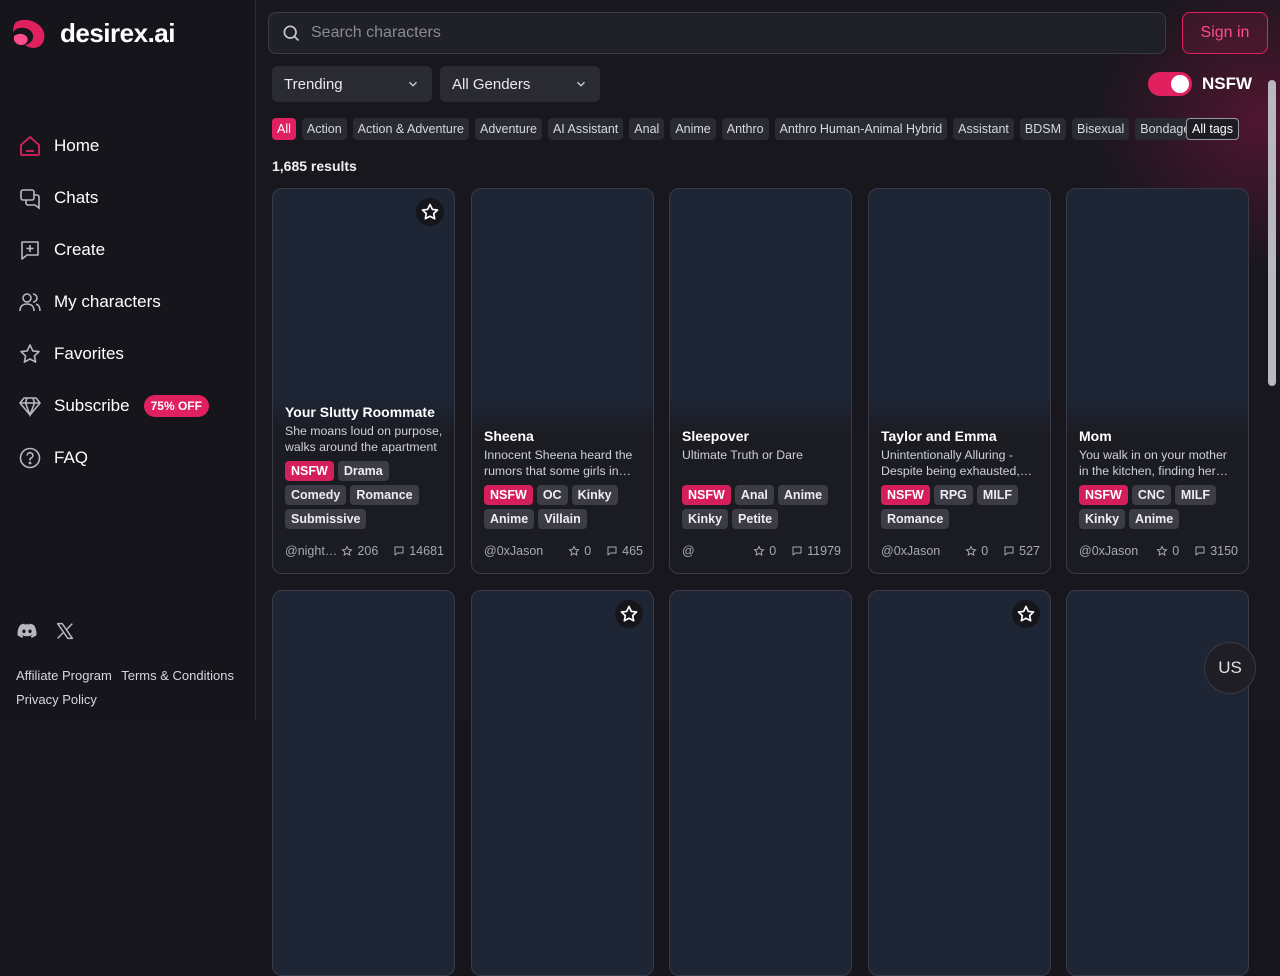 The width and height of the screenshot is (1280, 976). What do you see at coordinates (410, 129) in the screenshot?
I see `tag-chip: Action & Adventure` at bounding box center [410, 129].